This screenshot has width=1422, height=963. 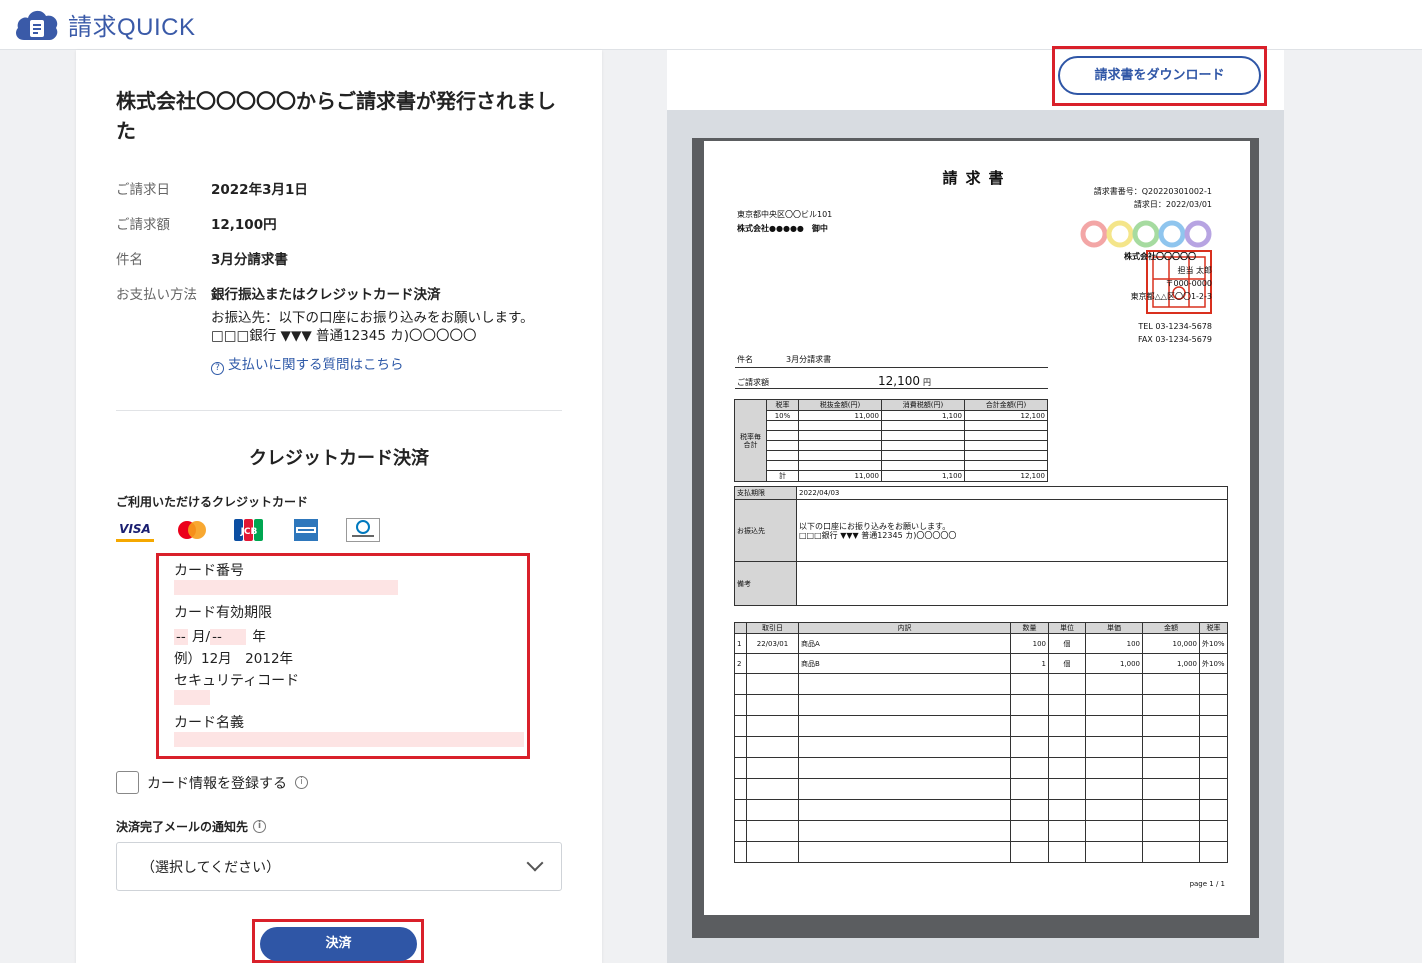 I want to click on item-cell: 商品B, so click(x=904, y=663).